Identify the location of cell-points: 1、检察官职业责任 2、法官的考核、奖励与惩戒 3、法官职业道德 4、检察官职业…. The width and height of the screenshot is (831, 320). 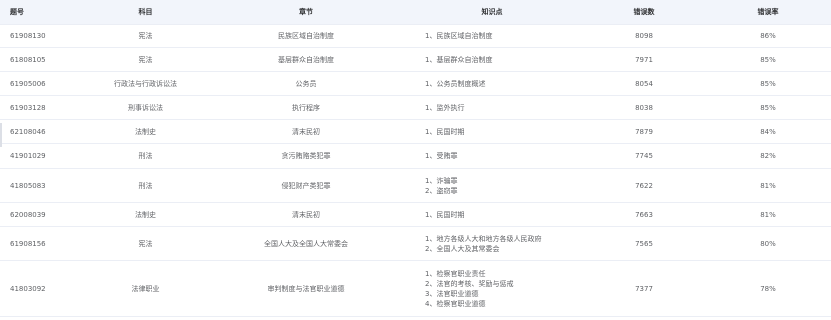
(492, 289).